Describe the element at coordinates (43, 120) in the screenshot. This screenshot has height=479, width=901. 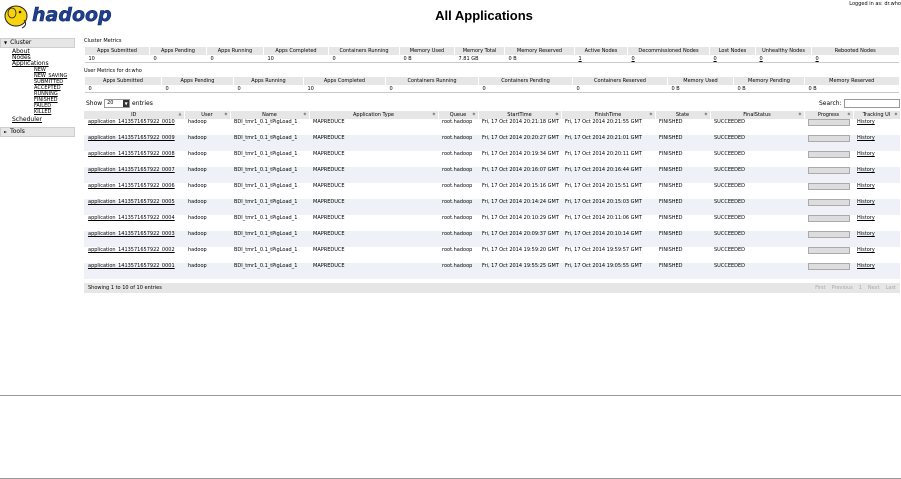
I see `sidebar-item-scheduler: Scheduler` at that location.